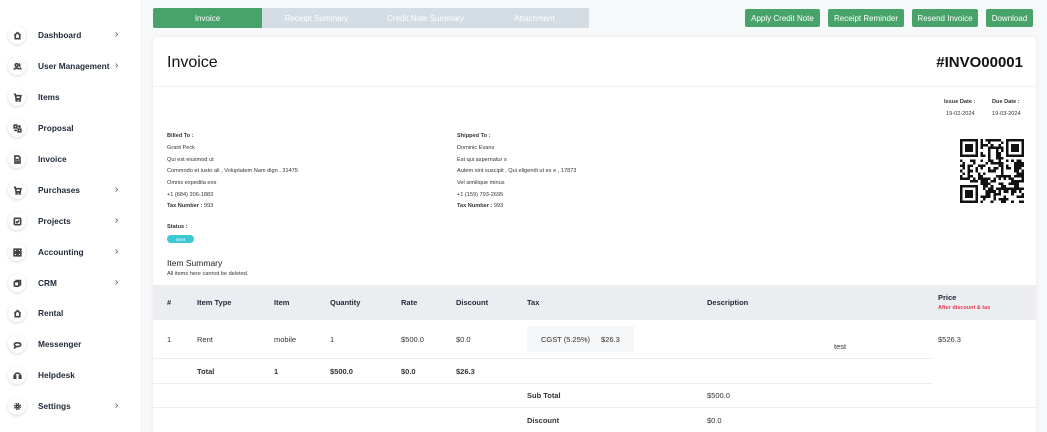  Describe the element at coordinates (54, 406) in the screenshot. I see `sidebar-item-label: Settings` at that location.